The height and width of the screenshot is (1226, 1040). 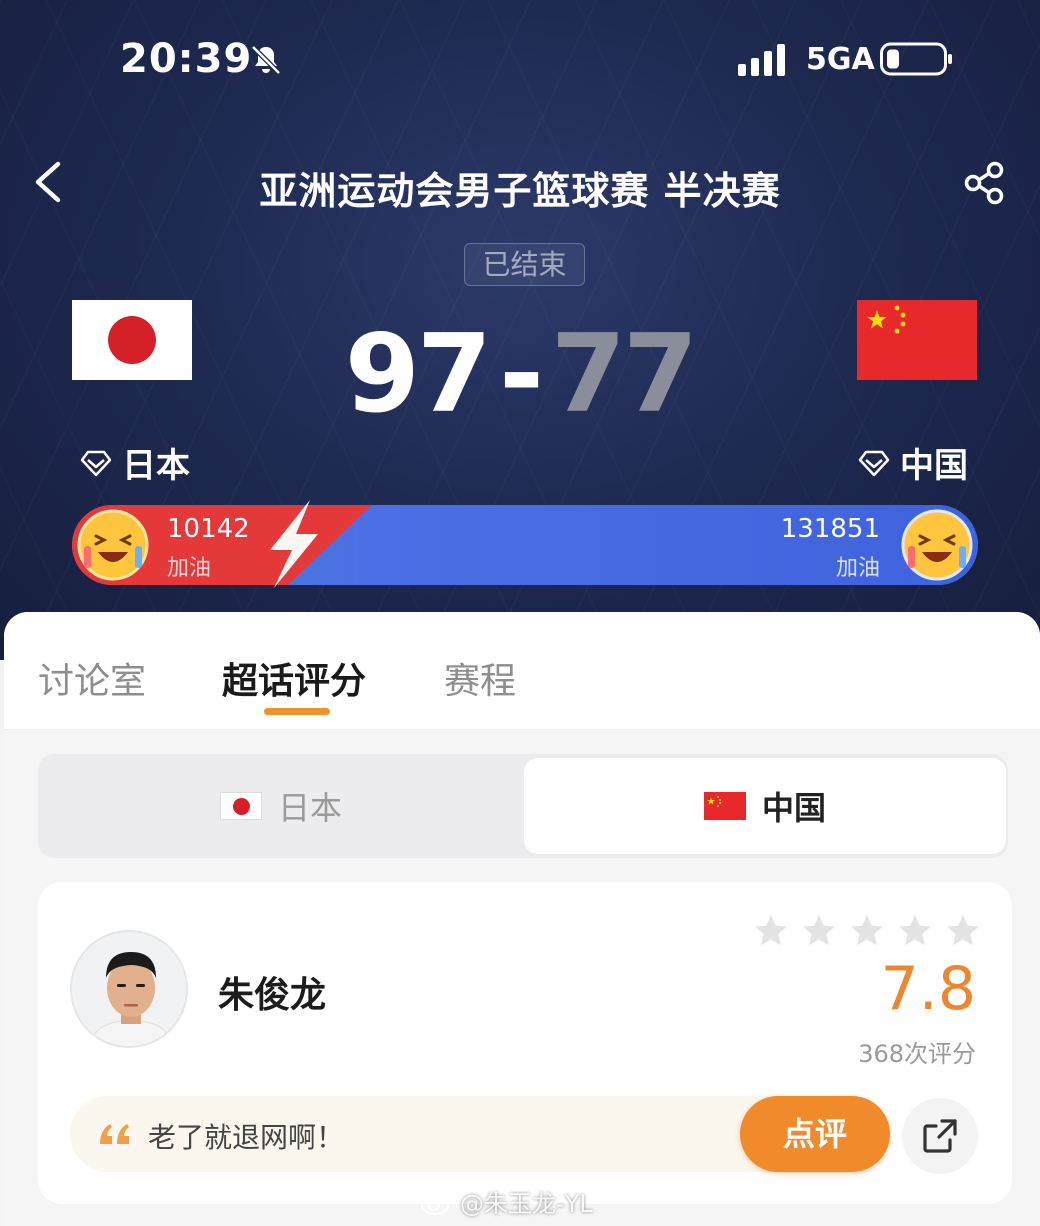 What do you see at coordinates (520, 191) in the screenshot?
I see `page-title: 亚洲运动会男子篮球赛 半决赛` at bounding box center [520, 191].